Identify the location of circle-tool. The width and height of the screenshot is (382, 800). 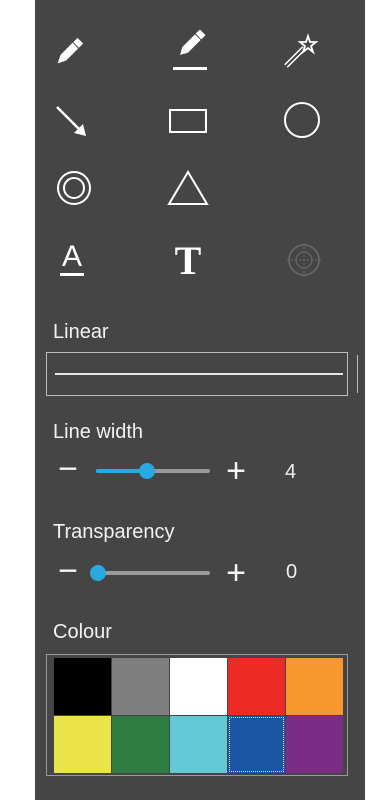
(302, 120).